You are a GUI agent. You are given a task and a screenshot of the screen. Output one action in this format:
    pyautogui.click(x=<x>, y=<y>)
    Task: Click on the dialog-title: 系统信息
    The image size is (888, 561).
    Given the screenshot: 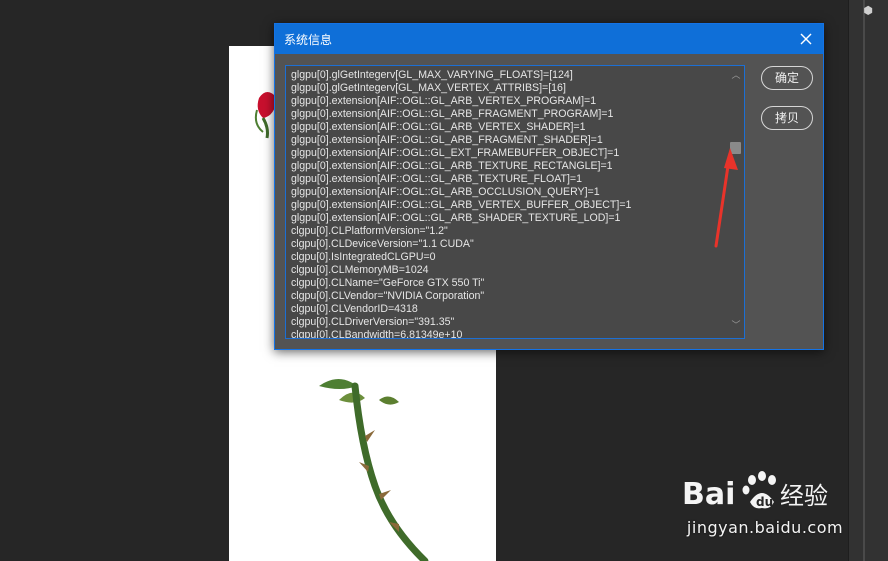 What is the action you would take?
    pyautogui.click(x=308, y=40)
    